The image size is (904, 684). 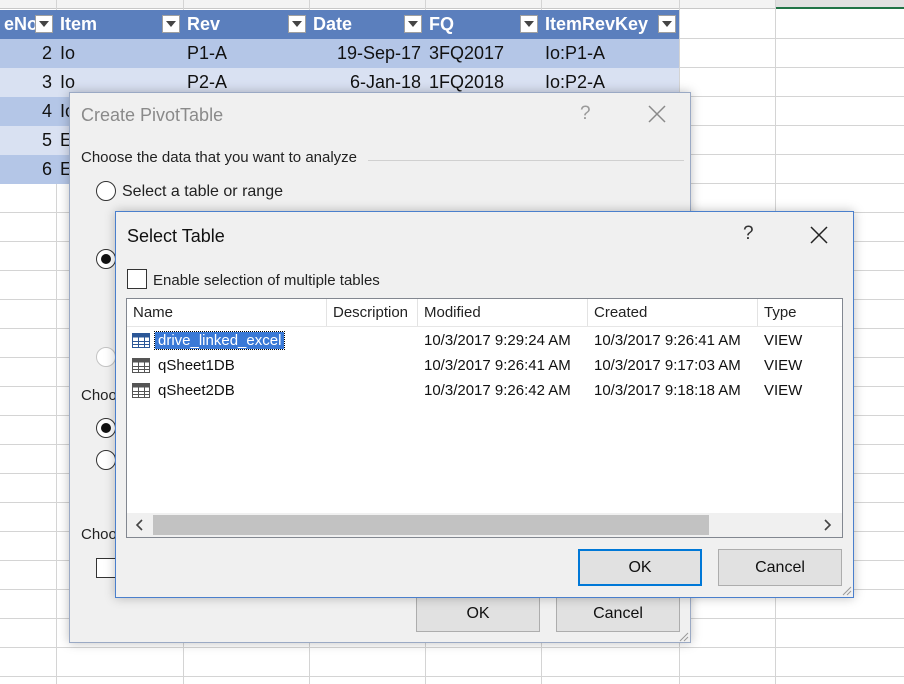 What do you see at coordinates (137, 279) in the screenshot?
I see `enable-multiple-tables-checkbox` at bounding box center [137, 279].